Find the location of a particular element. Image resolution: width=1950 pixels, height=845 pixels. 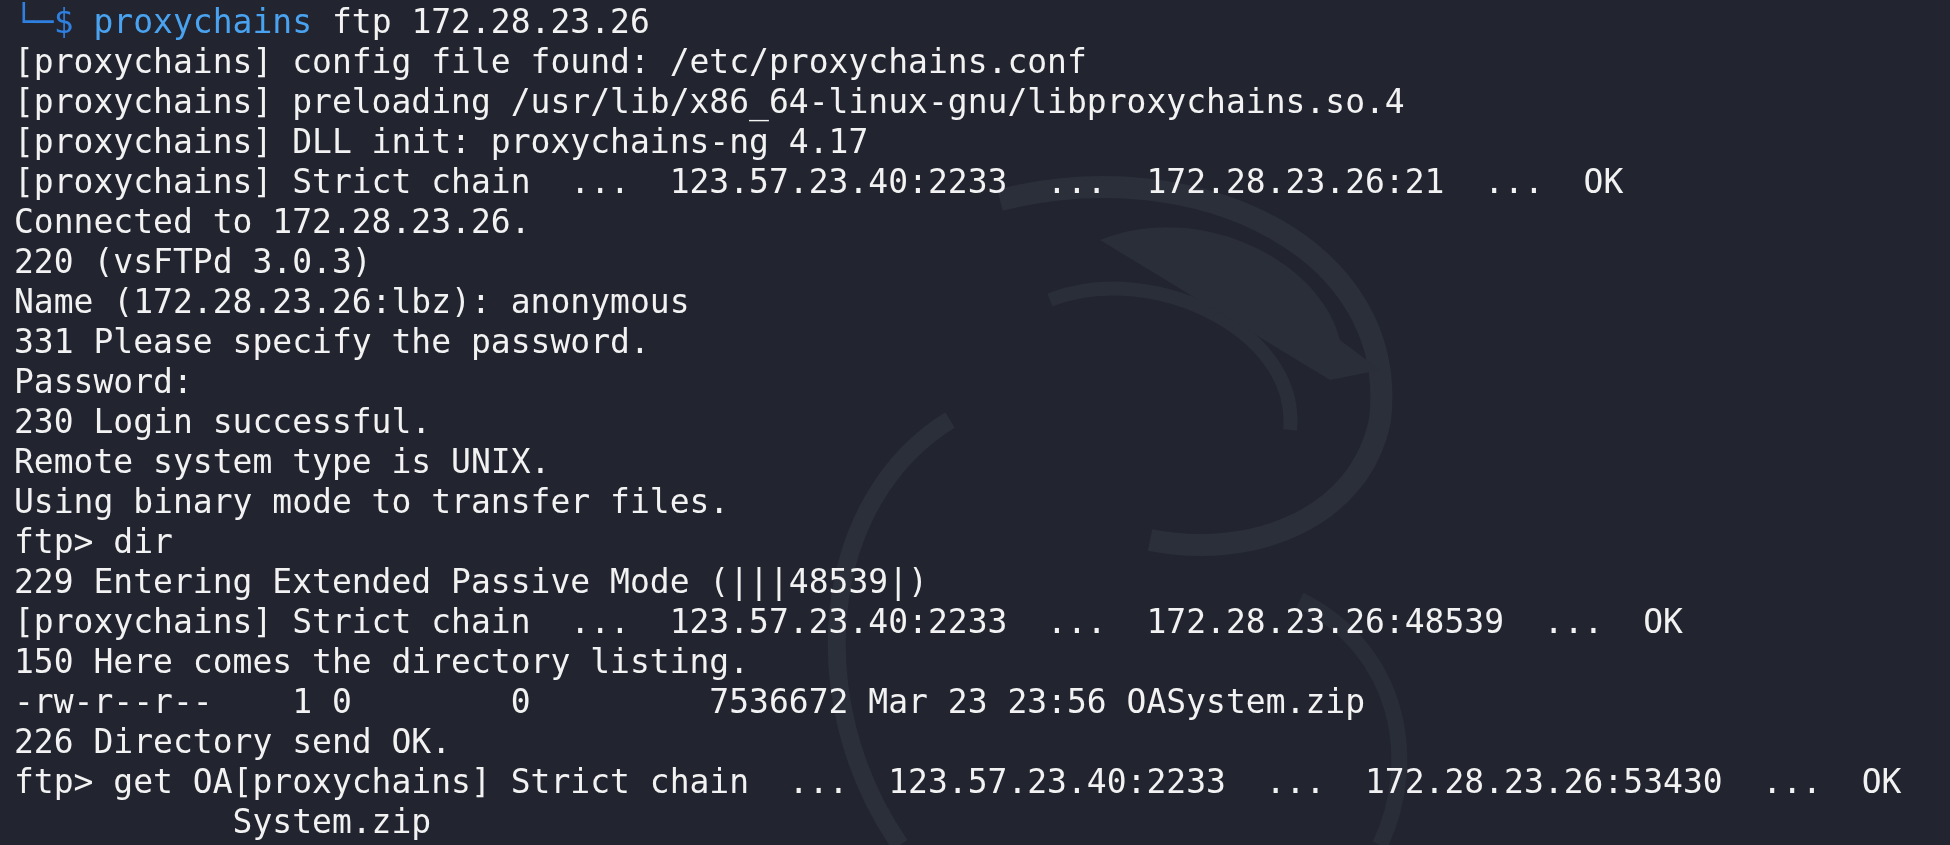

output-line: [proxychains] DLL init: proxychains-ng 4.17 is located at coordinates (441, 141).